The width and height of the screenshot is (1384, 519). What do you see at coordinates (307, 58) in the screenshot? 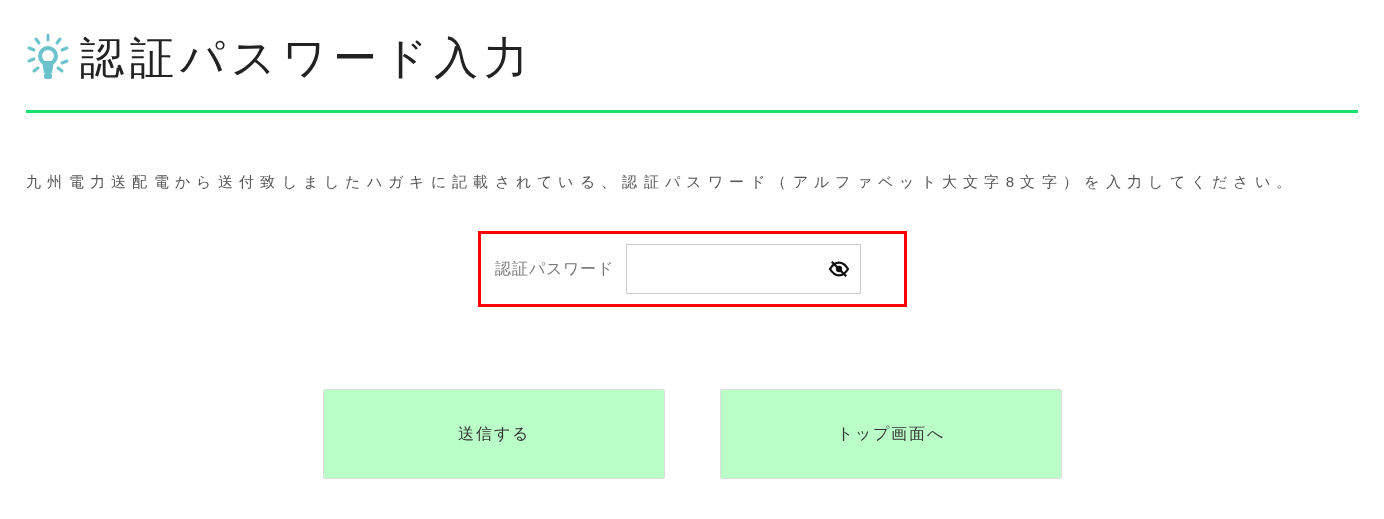
I see `page-title: 認証パスワード入力` at bounding box center [307, 58].